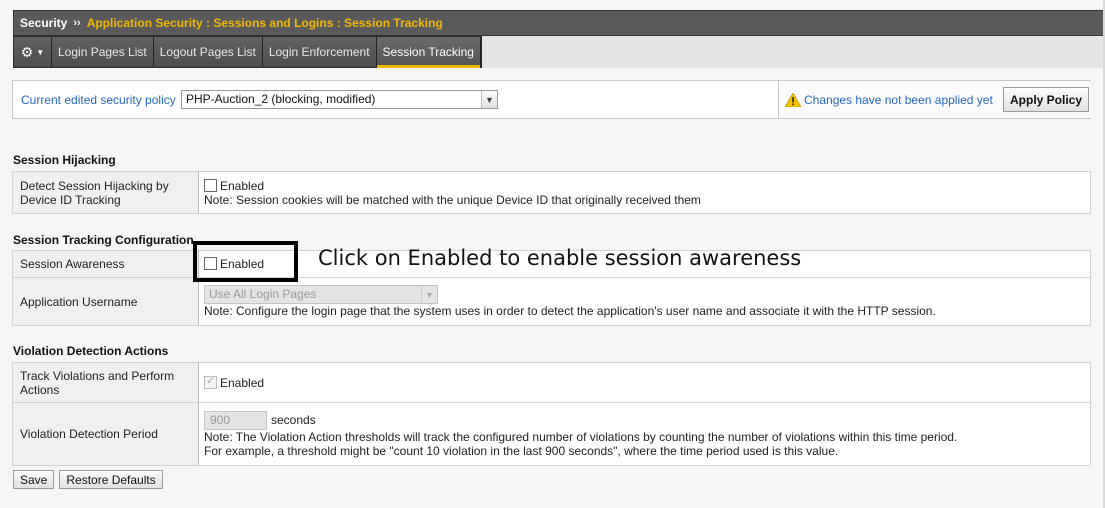 The width and height of the screenshot is (1105, 508). Describe the element at coordinates (105, 434) in the screenshot. I see `row-label: Violation Detection Period` at that location.